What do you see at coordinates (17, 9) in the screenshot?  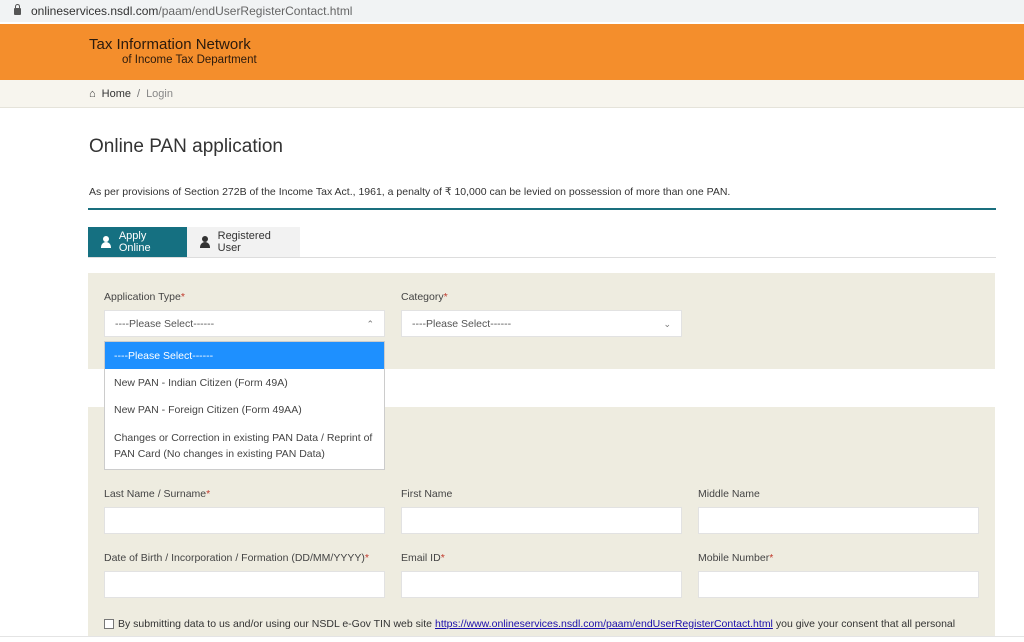 I see `lock-icon` at bounding box center [17, 9].